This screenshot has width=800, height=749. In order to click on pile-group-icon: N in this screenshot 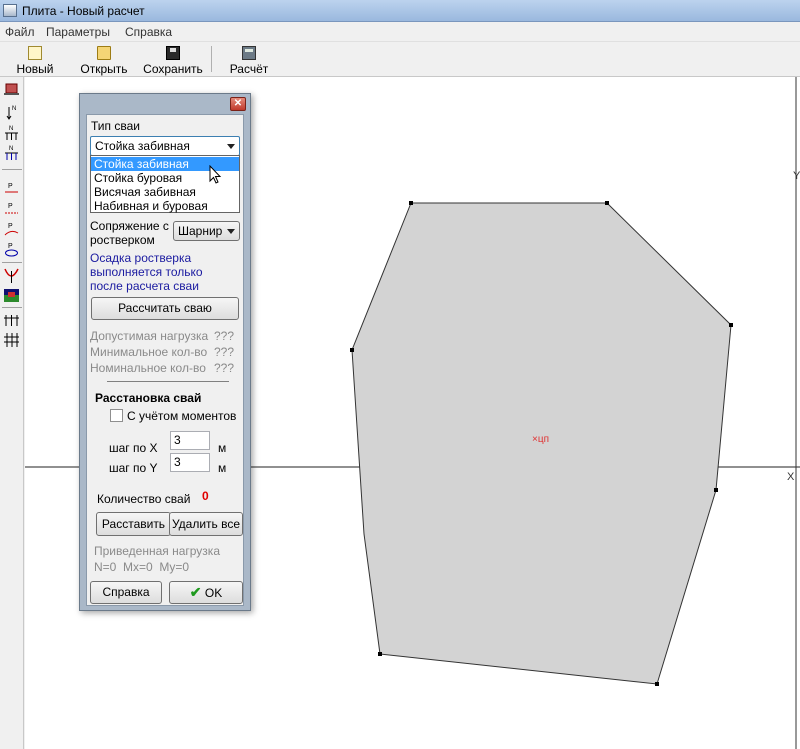, I will do `click(11, 132)`.